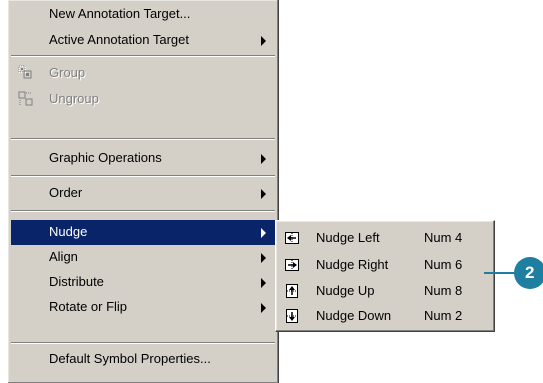  What do you see at coordinates (443, 237) in the screenshot?
I see `shortcut-text: Num 4` at bounding box center [443, 237].